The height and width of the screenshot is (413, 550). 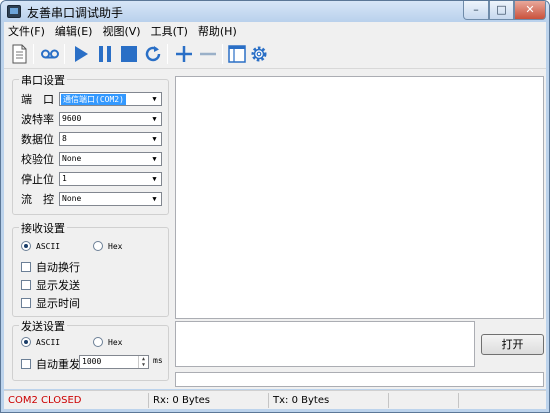 What do you see at coordinates (74, 31) in the screenshot?
I see `menu-edit: 编辑(E)` at bounding box center [74, 31].